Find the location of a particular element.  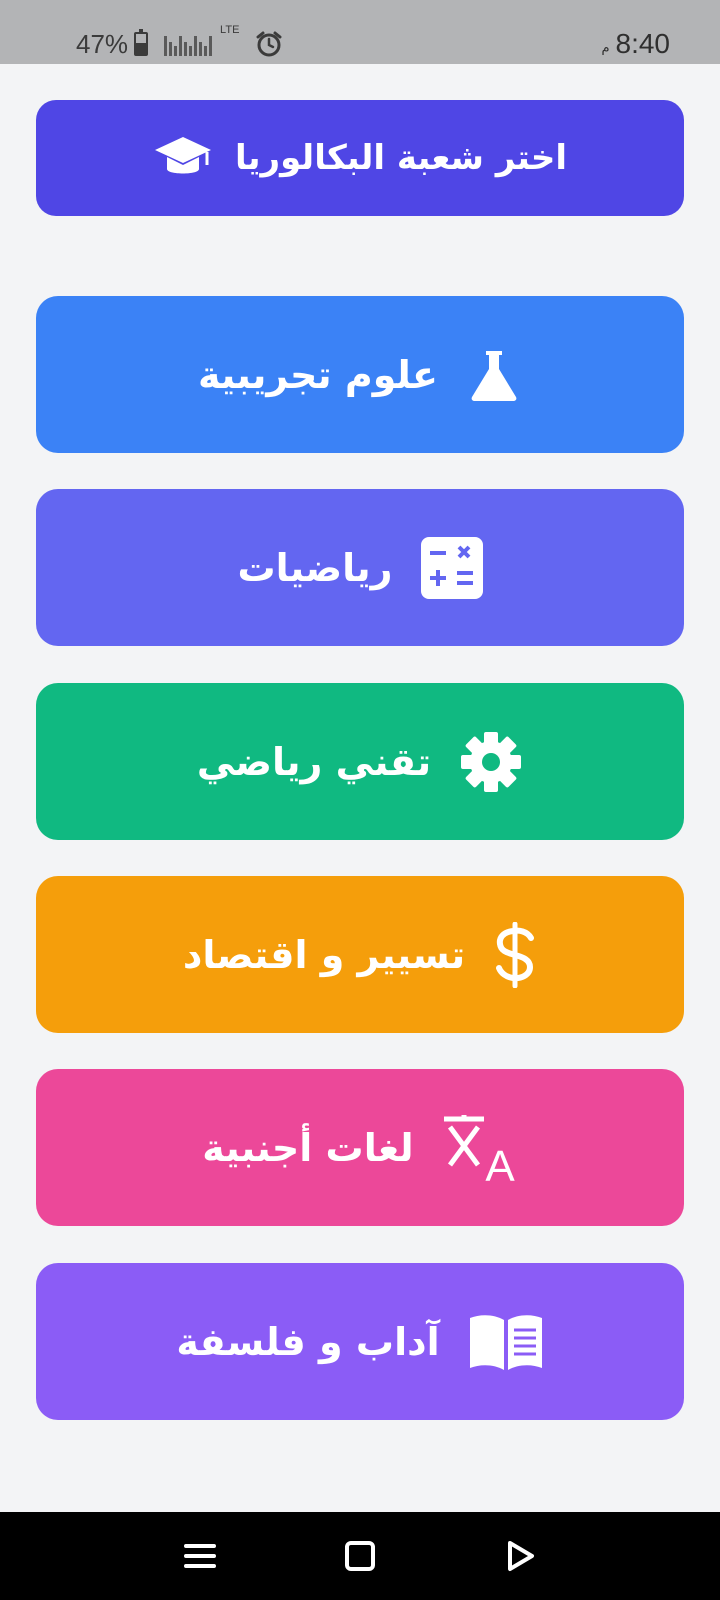

book-icon is located at coordinates (506, 1342).